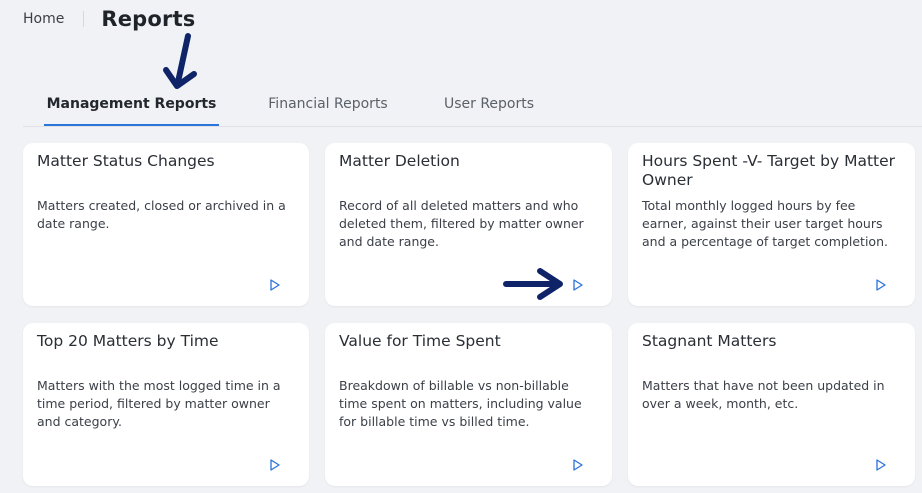 This screenshot has width=922, height=493. I want to click on tab-financial-reports: Financial Reports, so click(328, 105).